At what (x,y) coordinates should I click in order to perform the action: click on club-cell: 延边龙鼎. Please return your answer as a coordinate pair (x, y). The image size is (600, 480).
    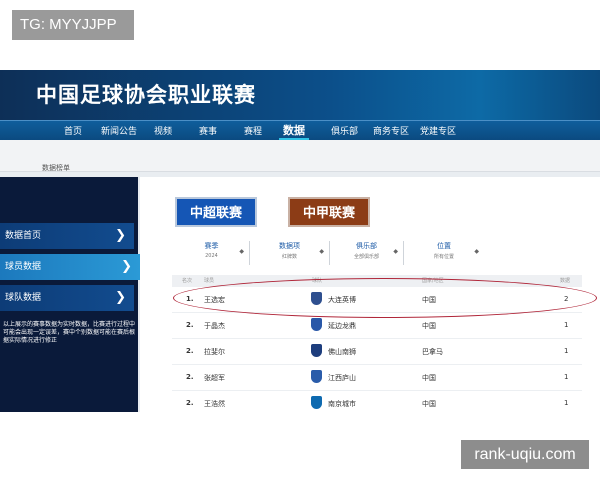
    Looking at the image, I should click on (342, 326).